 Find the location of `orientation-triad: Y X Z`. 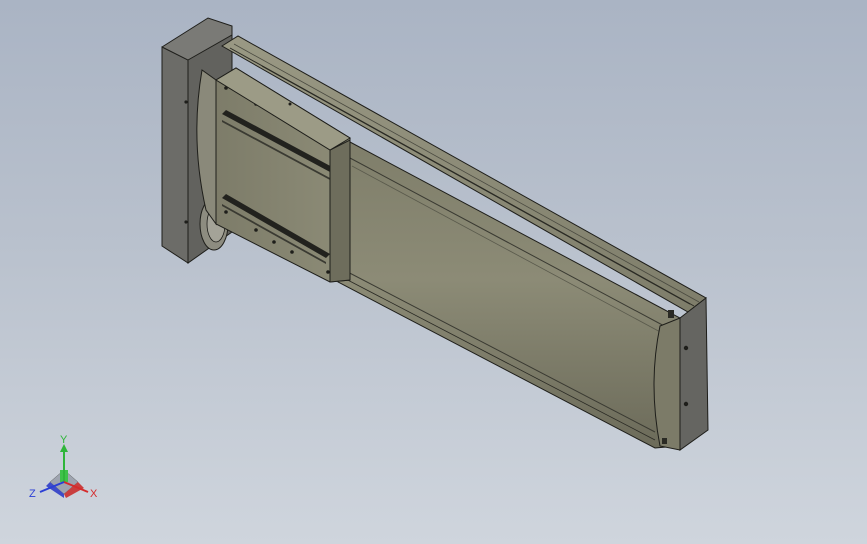

orientation-triad: Y X Z is located at coordinates (63, 467).